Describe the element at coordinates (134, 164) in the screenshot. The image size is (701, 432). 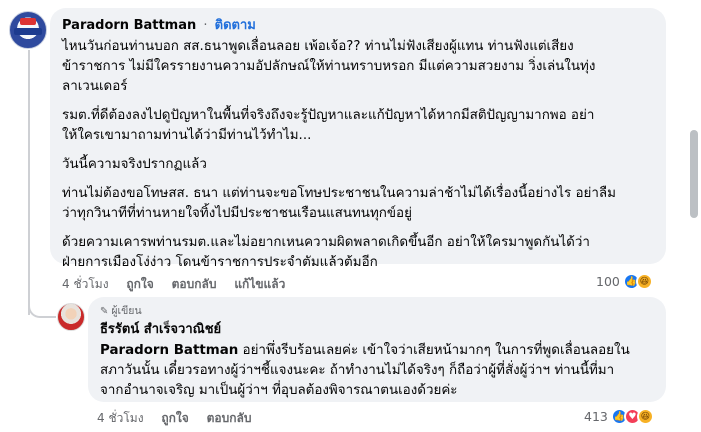
I see `text-line: วันนี้ความจริงปรากฏแล้ว` at that location.